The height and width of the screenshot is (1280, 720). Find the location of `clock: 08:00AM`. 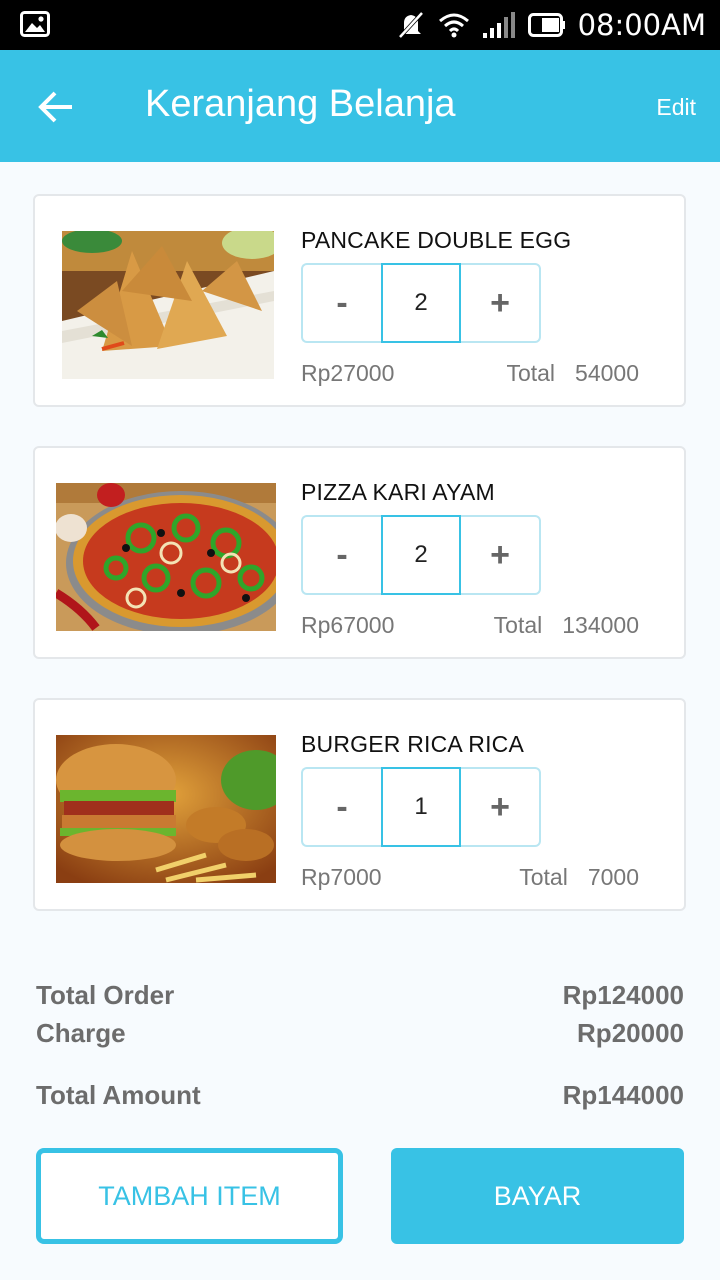

clock: 08:00AM is located at coordinates (641, 25).